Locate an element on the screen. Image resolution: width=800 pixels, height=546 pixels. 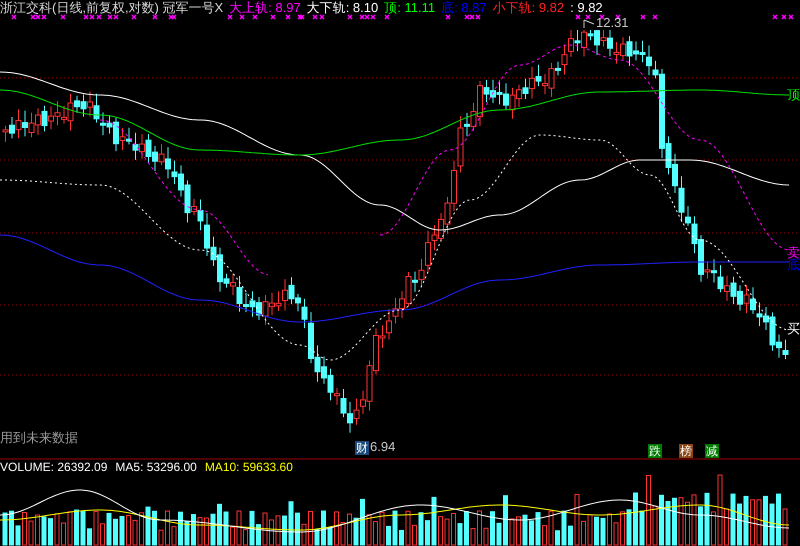
signal-badge: 减 is located at coordinates (712, 451).